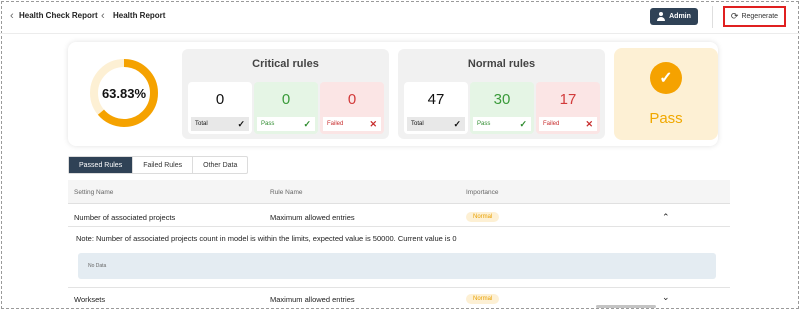 Image resolution: width=800 pixels, height=310 pixels. I want to click on critical-pass-footer: Pass ✓, so click(286, 124).